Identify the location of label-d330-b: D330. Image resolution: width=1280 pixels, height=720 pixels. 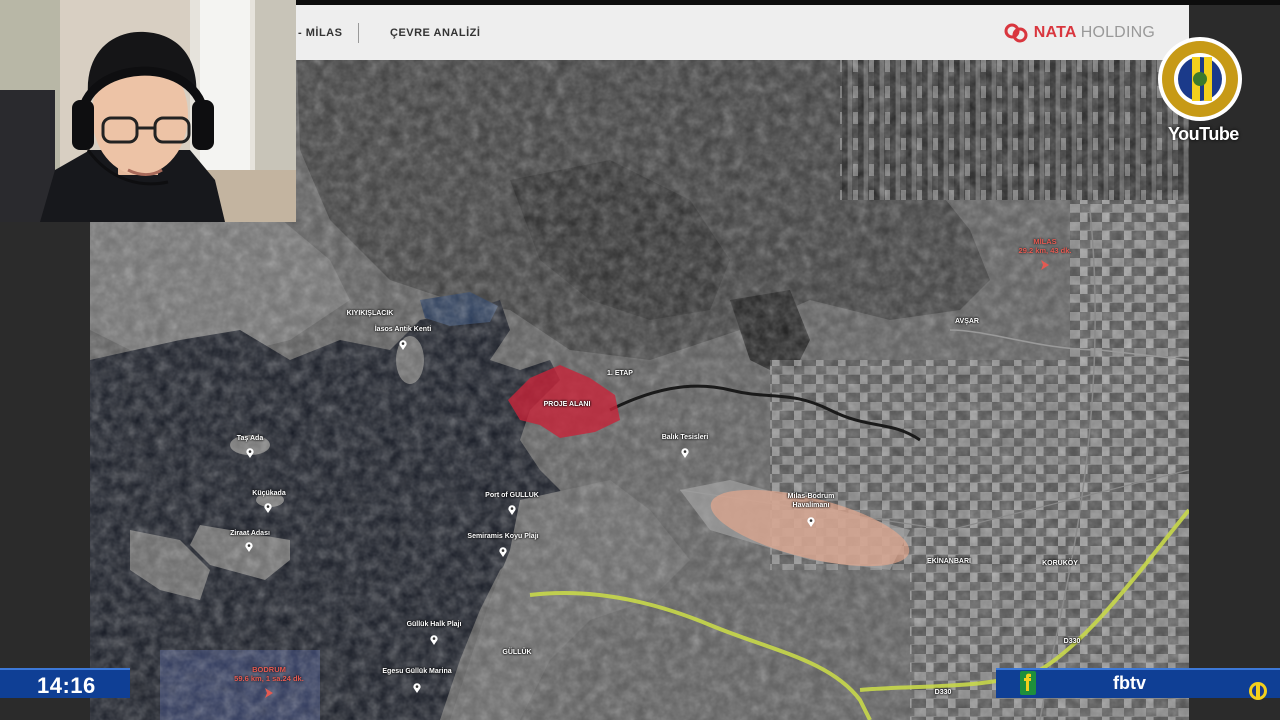
(943, 692).